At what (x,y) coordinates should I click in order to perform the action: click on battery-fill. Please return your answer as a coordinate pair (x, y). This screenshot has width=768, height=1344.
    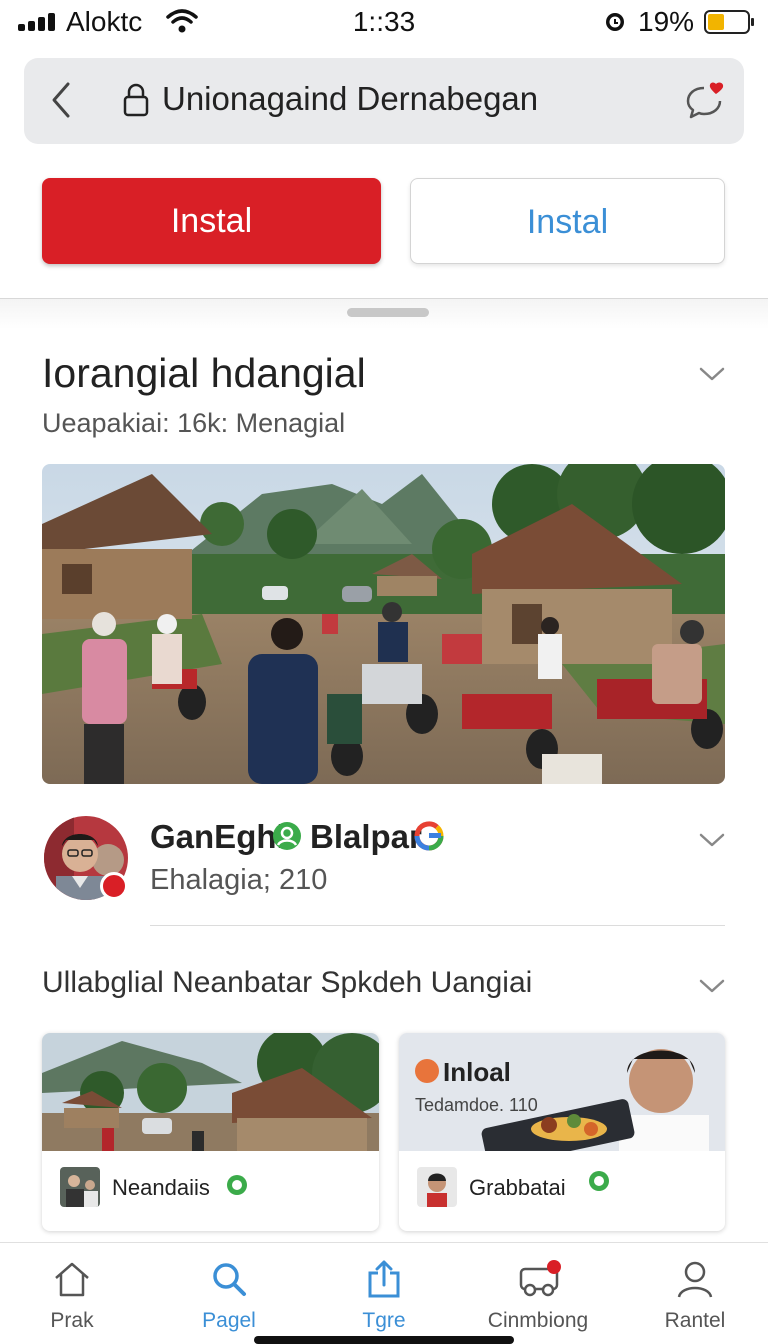
    Looking at the image, I should click on (716, 22).